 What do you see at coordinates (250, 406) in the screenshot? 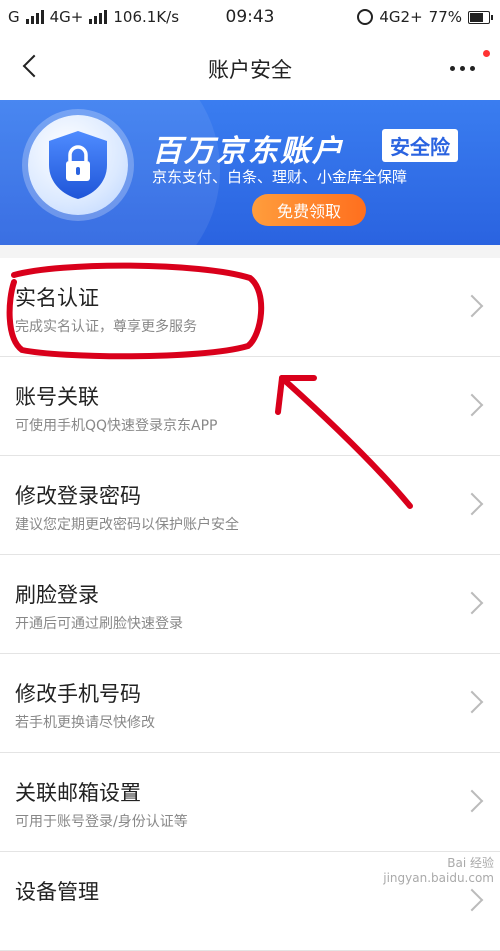
I see `list-item-account-link: 账号关联 可使用手机QQ快速登录京东APP` at bounding box center [250, 406].